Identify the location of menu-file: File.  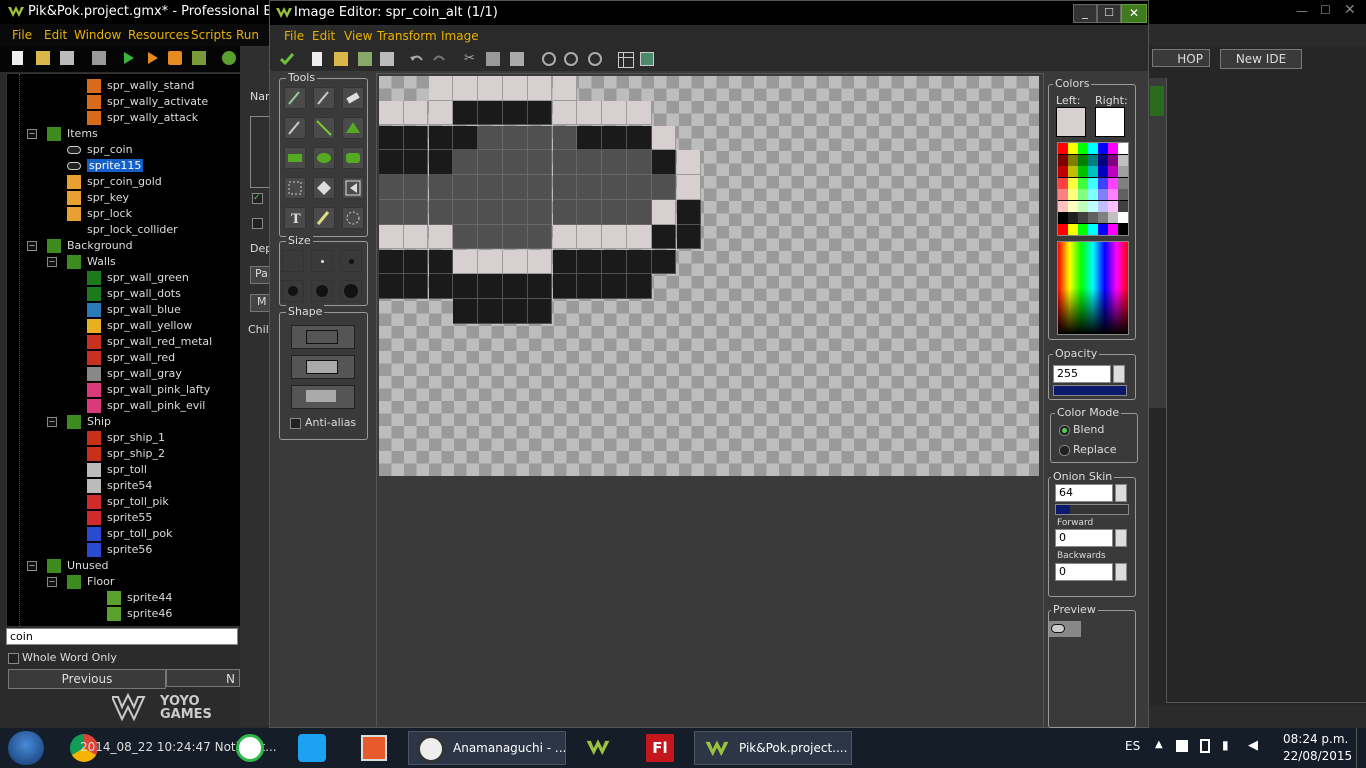
(22, 35).